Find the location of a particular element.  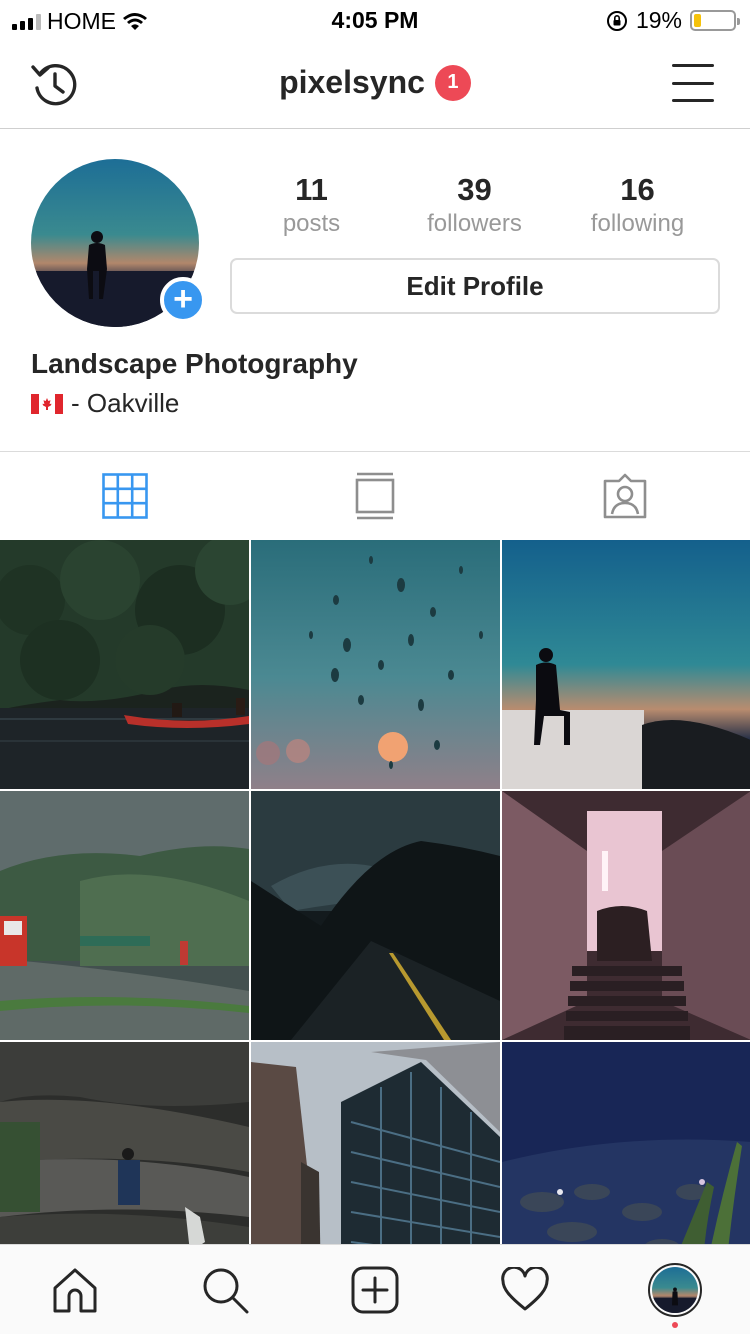

username-header: pixelsync 1 is located at coordinates (375, 82).